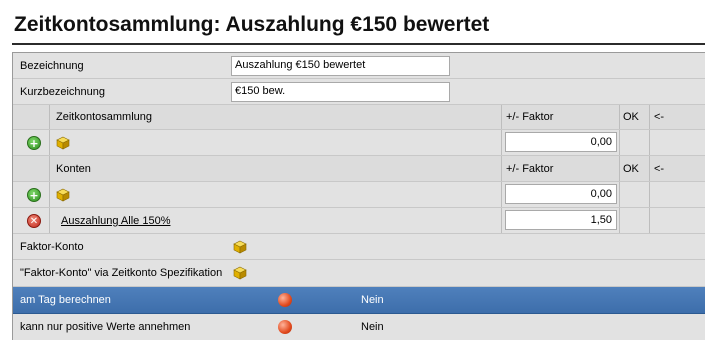 The image size is (705, 340). I want to click on kurzbezeichnung-row: Kurzbezeichnung €150 bew., so click(359, 92).